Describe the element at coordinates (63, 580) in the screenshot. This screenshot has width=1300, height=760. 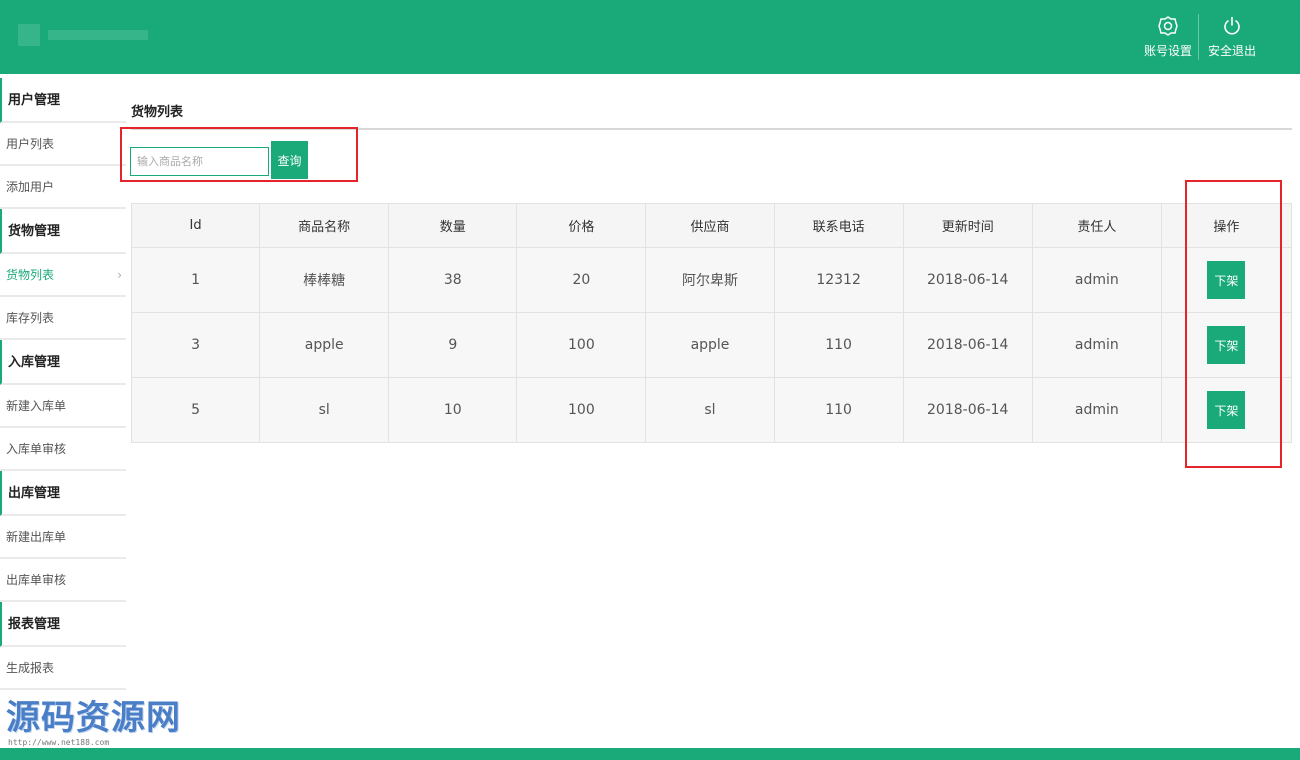
I see `sidebar-item-outbound-review: 出库单审核` at that location.